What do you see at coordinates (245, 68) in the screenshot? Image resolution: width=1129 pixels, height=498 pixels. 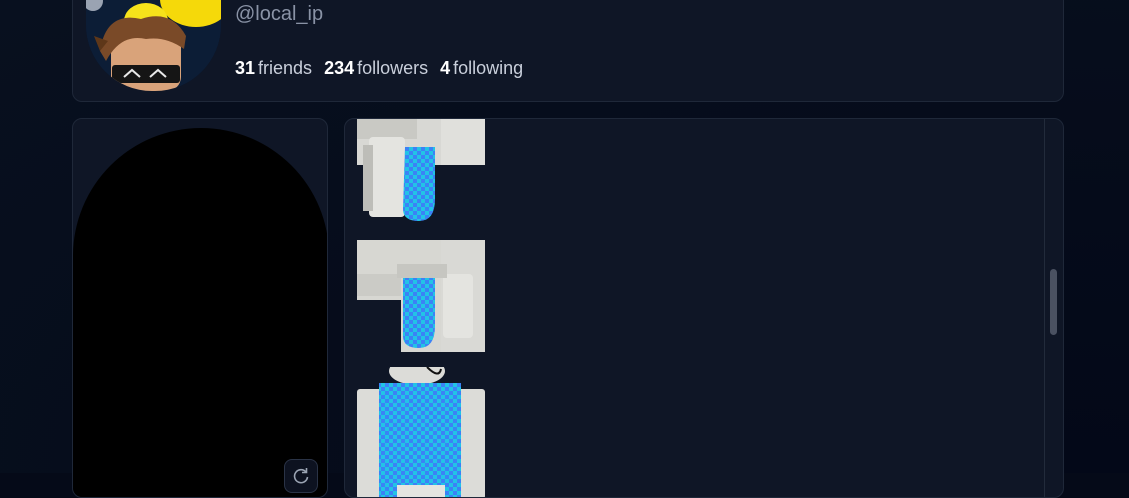 I see `stat-friends-count: 31` at bounding box center [245, 68].